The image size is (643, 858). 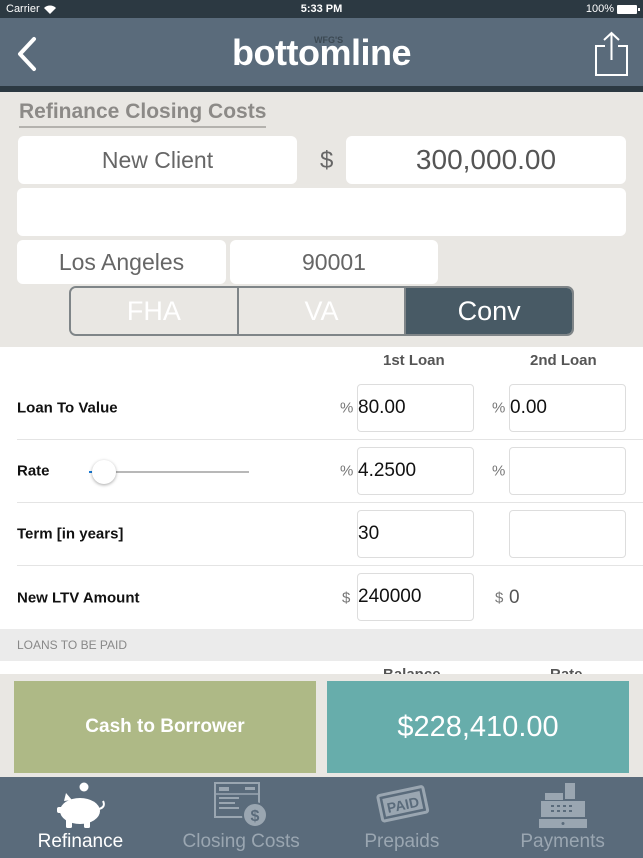 I want to click on row-new-ltv-amount: New LTV Amount $ 240000 $ 0, so click(x=330, y=597).